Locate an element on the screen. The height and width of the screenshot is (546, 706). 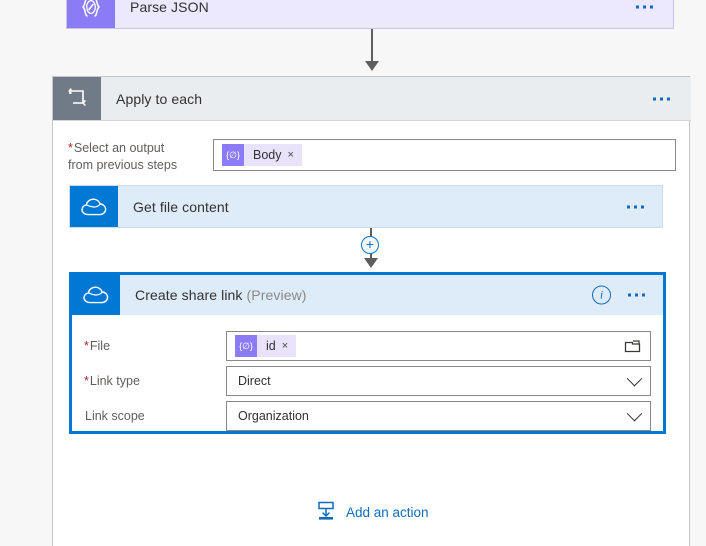
dynamic-token-body: {∅} Body × is located at coordinates (262, 155).